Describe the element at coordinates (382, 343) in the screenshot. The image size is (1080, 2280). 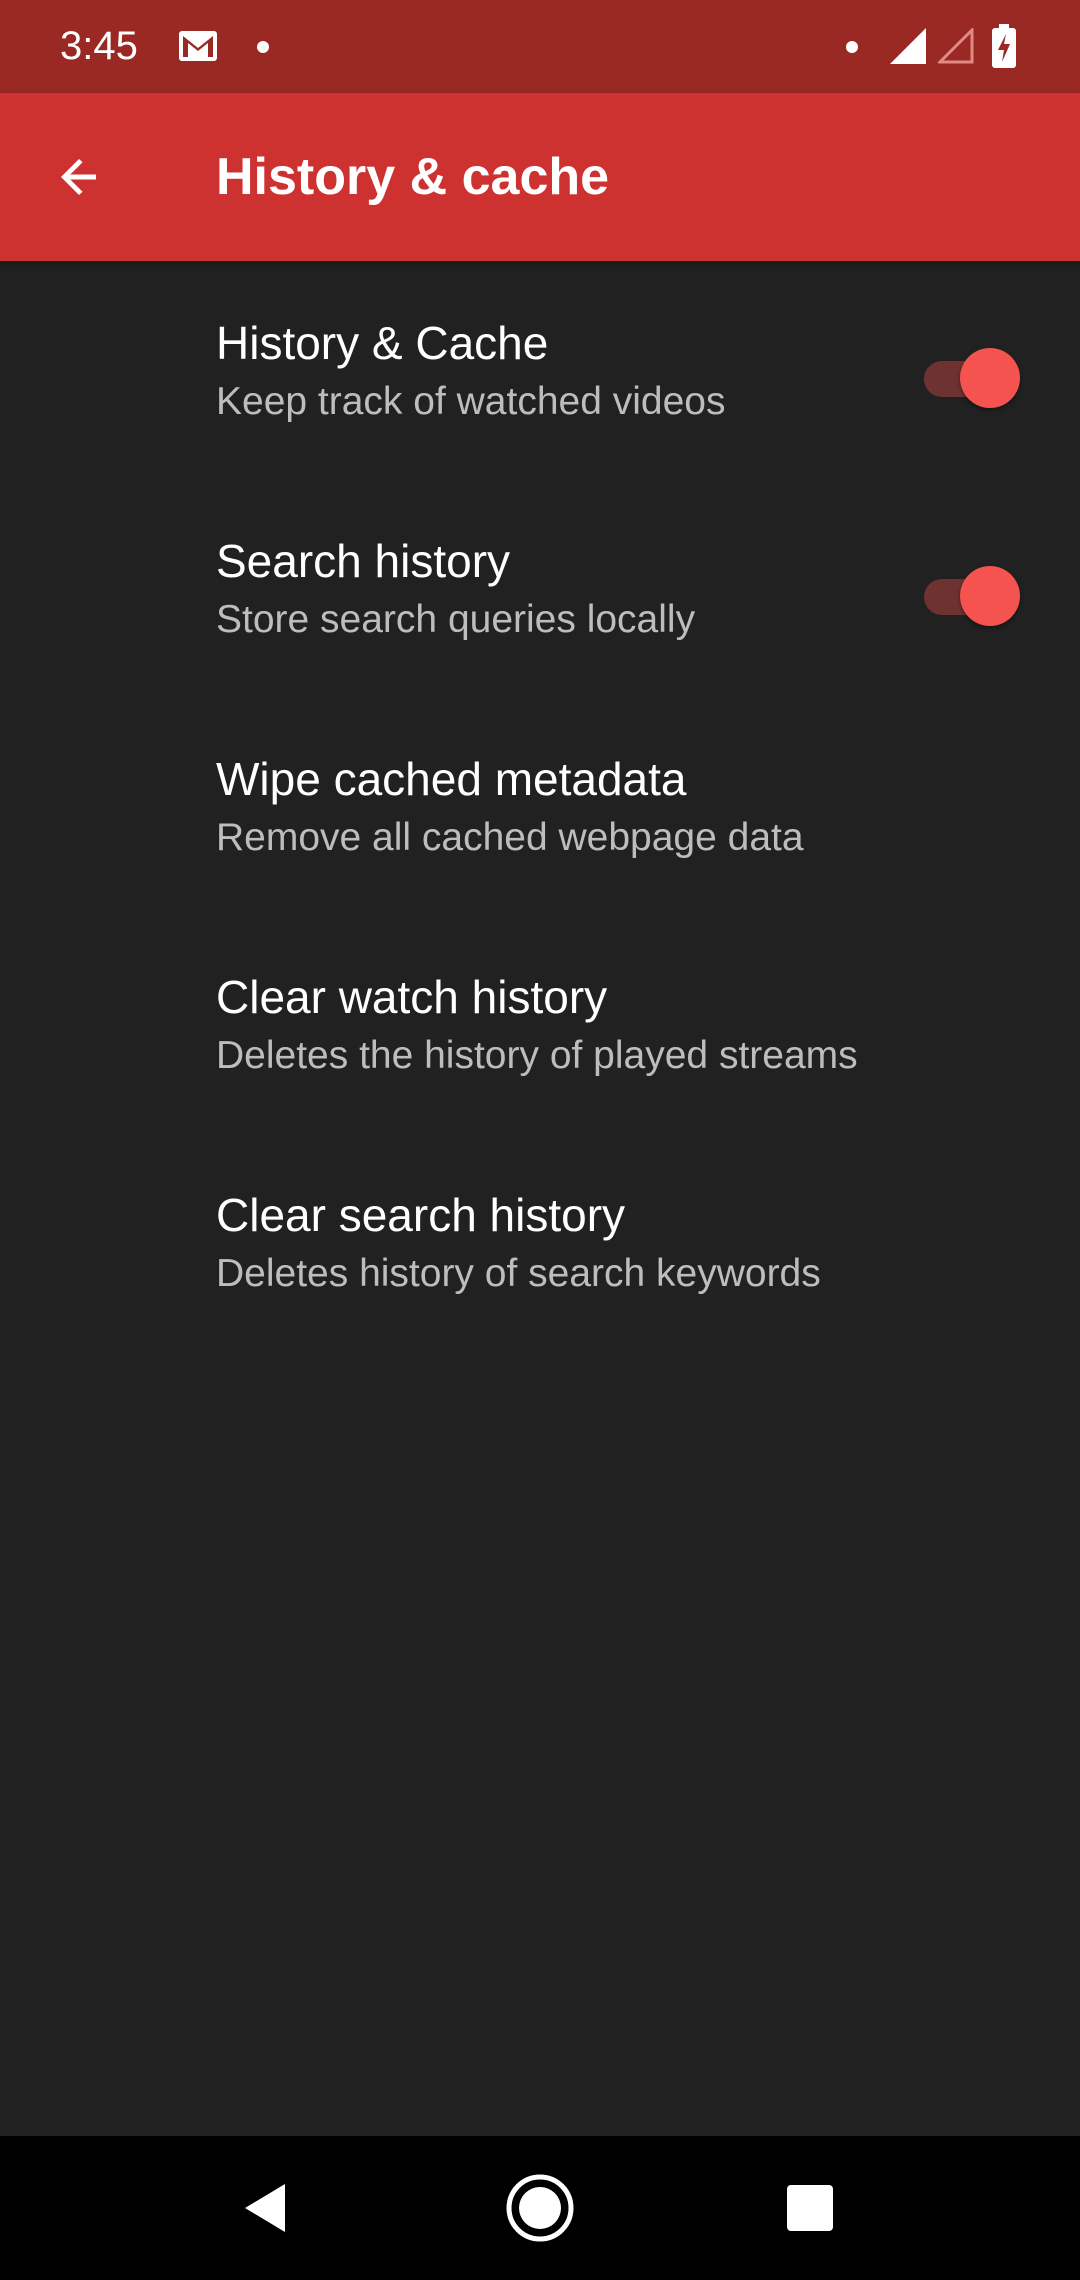
I see `pref-title: History & Cache` at that location.